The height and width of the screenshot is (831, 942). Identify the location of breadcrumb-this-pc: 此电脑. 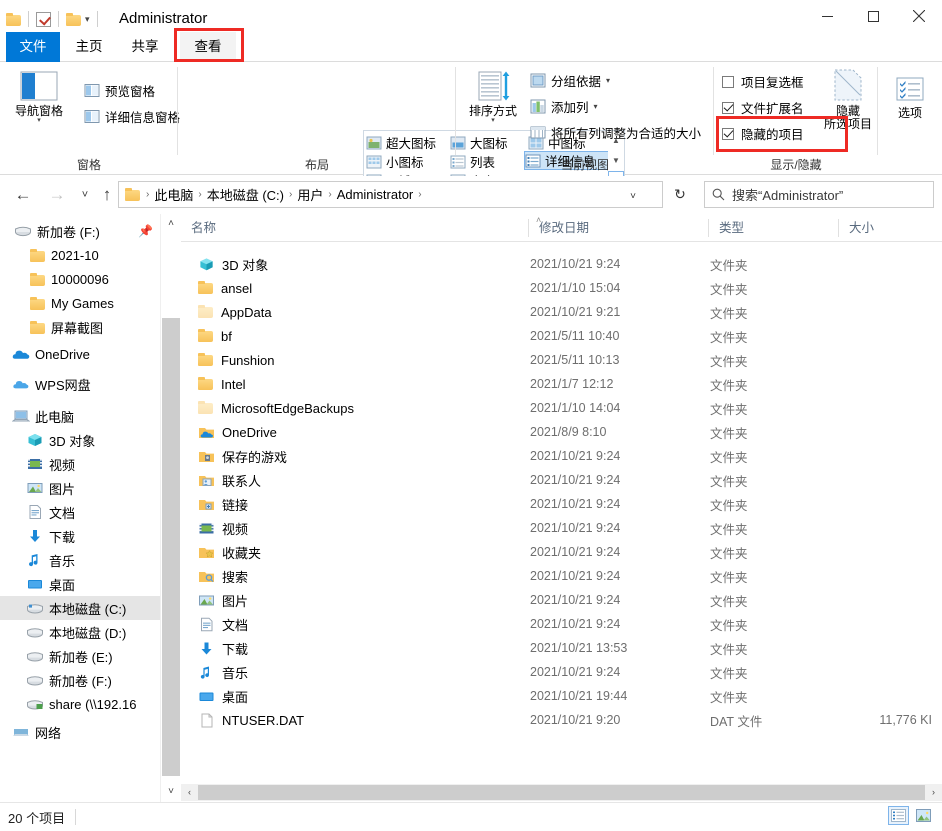
(173, 194).